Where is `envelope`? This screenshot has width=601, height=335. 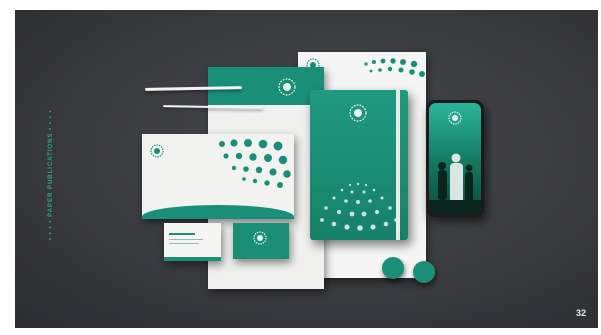 envelope is located at coordinates (218, 176).